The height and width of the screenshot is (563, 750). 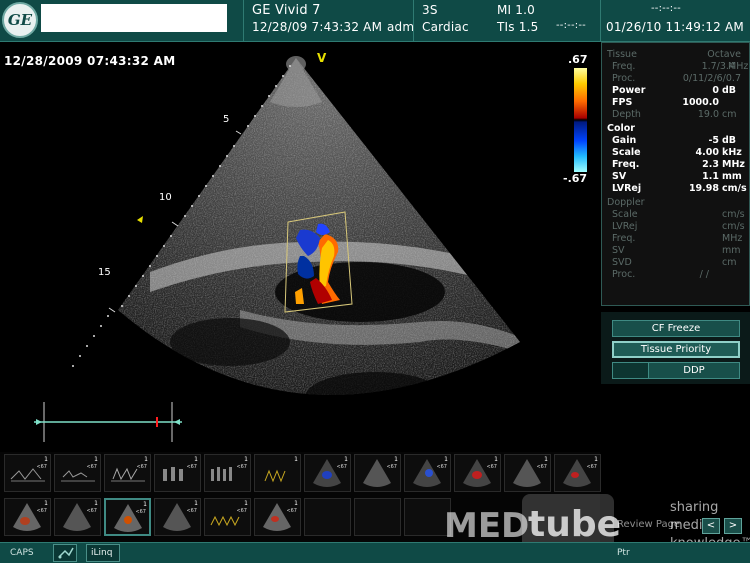 What do you see at coordinates (516, 10) in the screenshot?
I see `mi-value: MI 1.0` at bounding box center [516, 10].